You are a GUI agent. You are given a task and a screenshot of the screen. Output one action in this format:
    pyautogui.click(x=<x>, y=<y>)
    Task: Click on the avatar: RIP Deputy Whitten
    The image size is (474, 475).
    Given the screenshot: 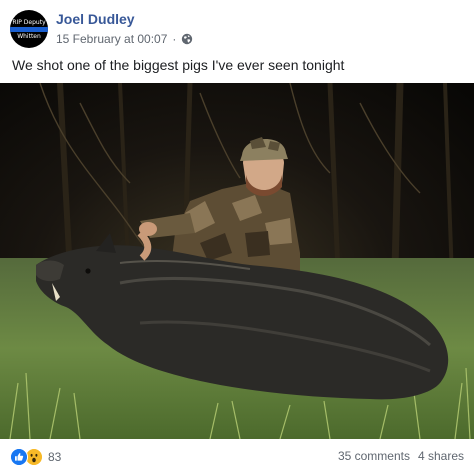 What is the action you would take?
    pyautogui.click(x=29, y=29)
    